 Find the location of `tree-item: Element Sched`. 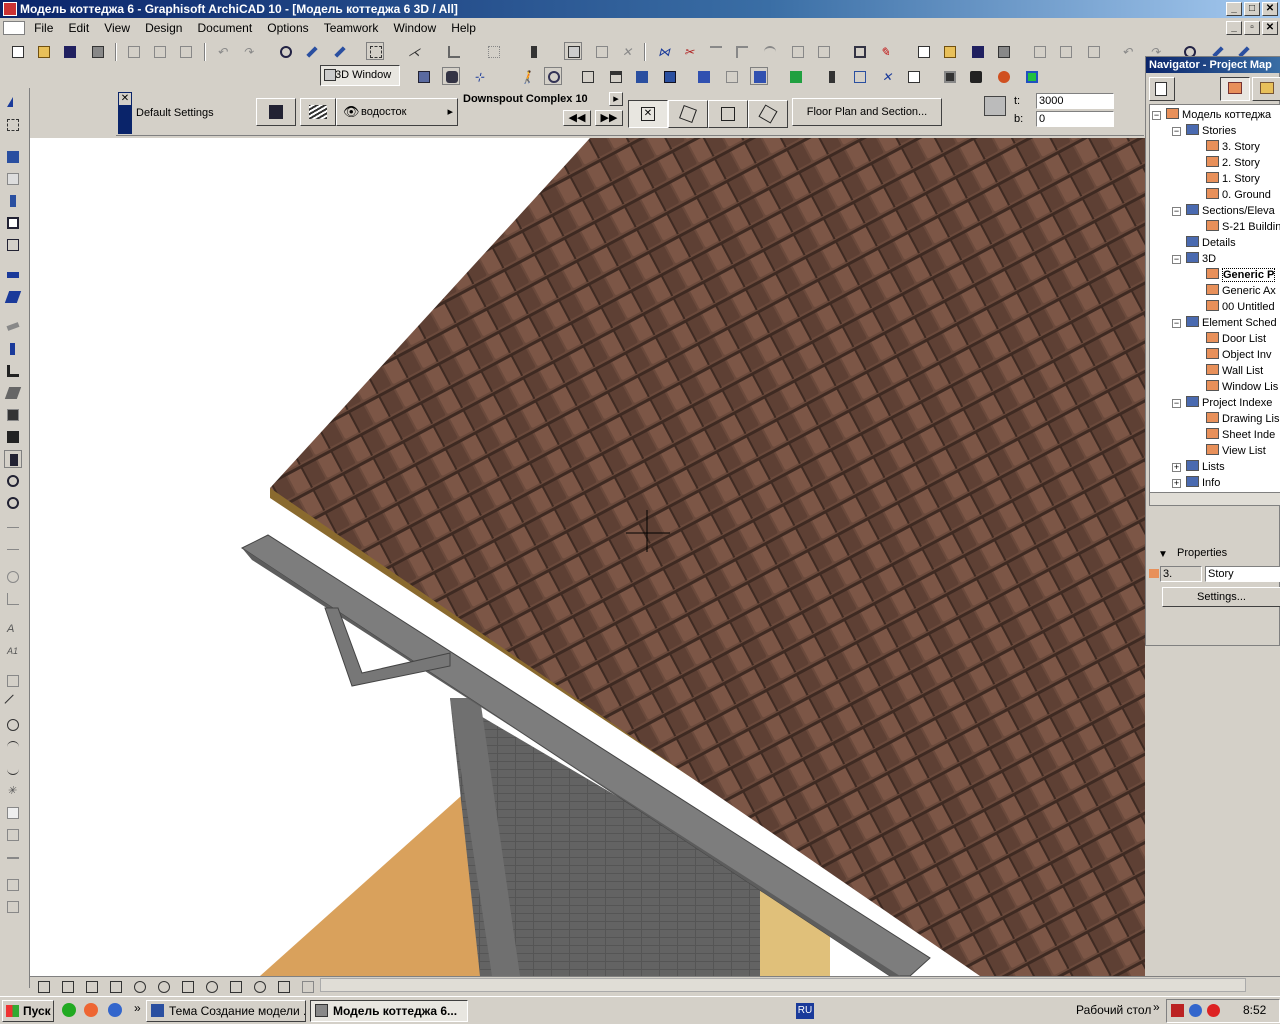

tree-item: Element Sched is located at coordinates (1231, 323).